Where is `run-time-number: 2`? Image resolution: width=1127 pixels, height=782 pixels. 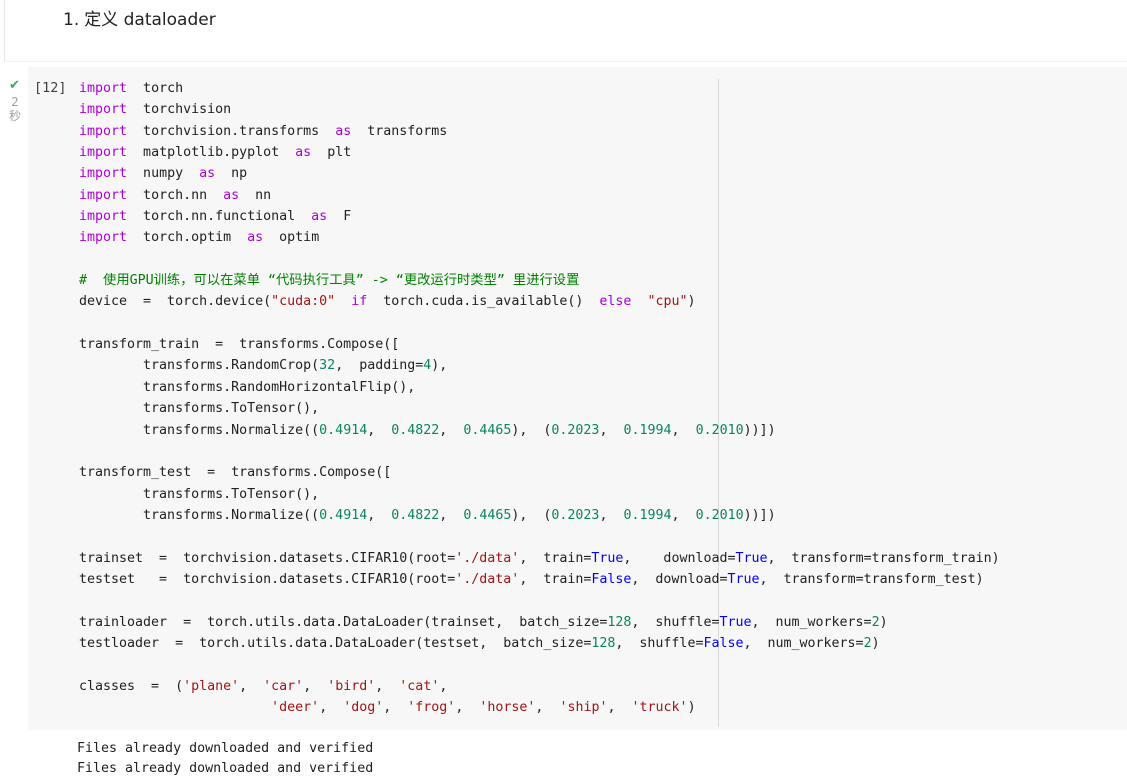 run-time-number: 2 is located at coordinates (15, 102).